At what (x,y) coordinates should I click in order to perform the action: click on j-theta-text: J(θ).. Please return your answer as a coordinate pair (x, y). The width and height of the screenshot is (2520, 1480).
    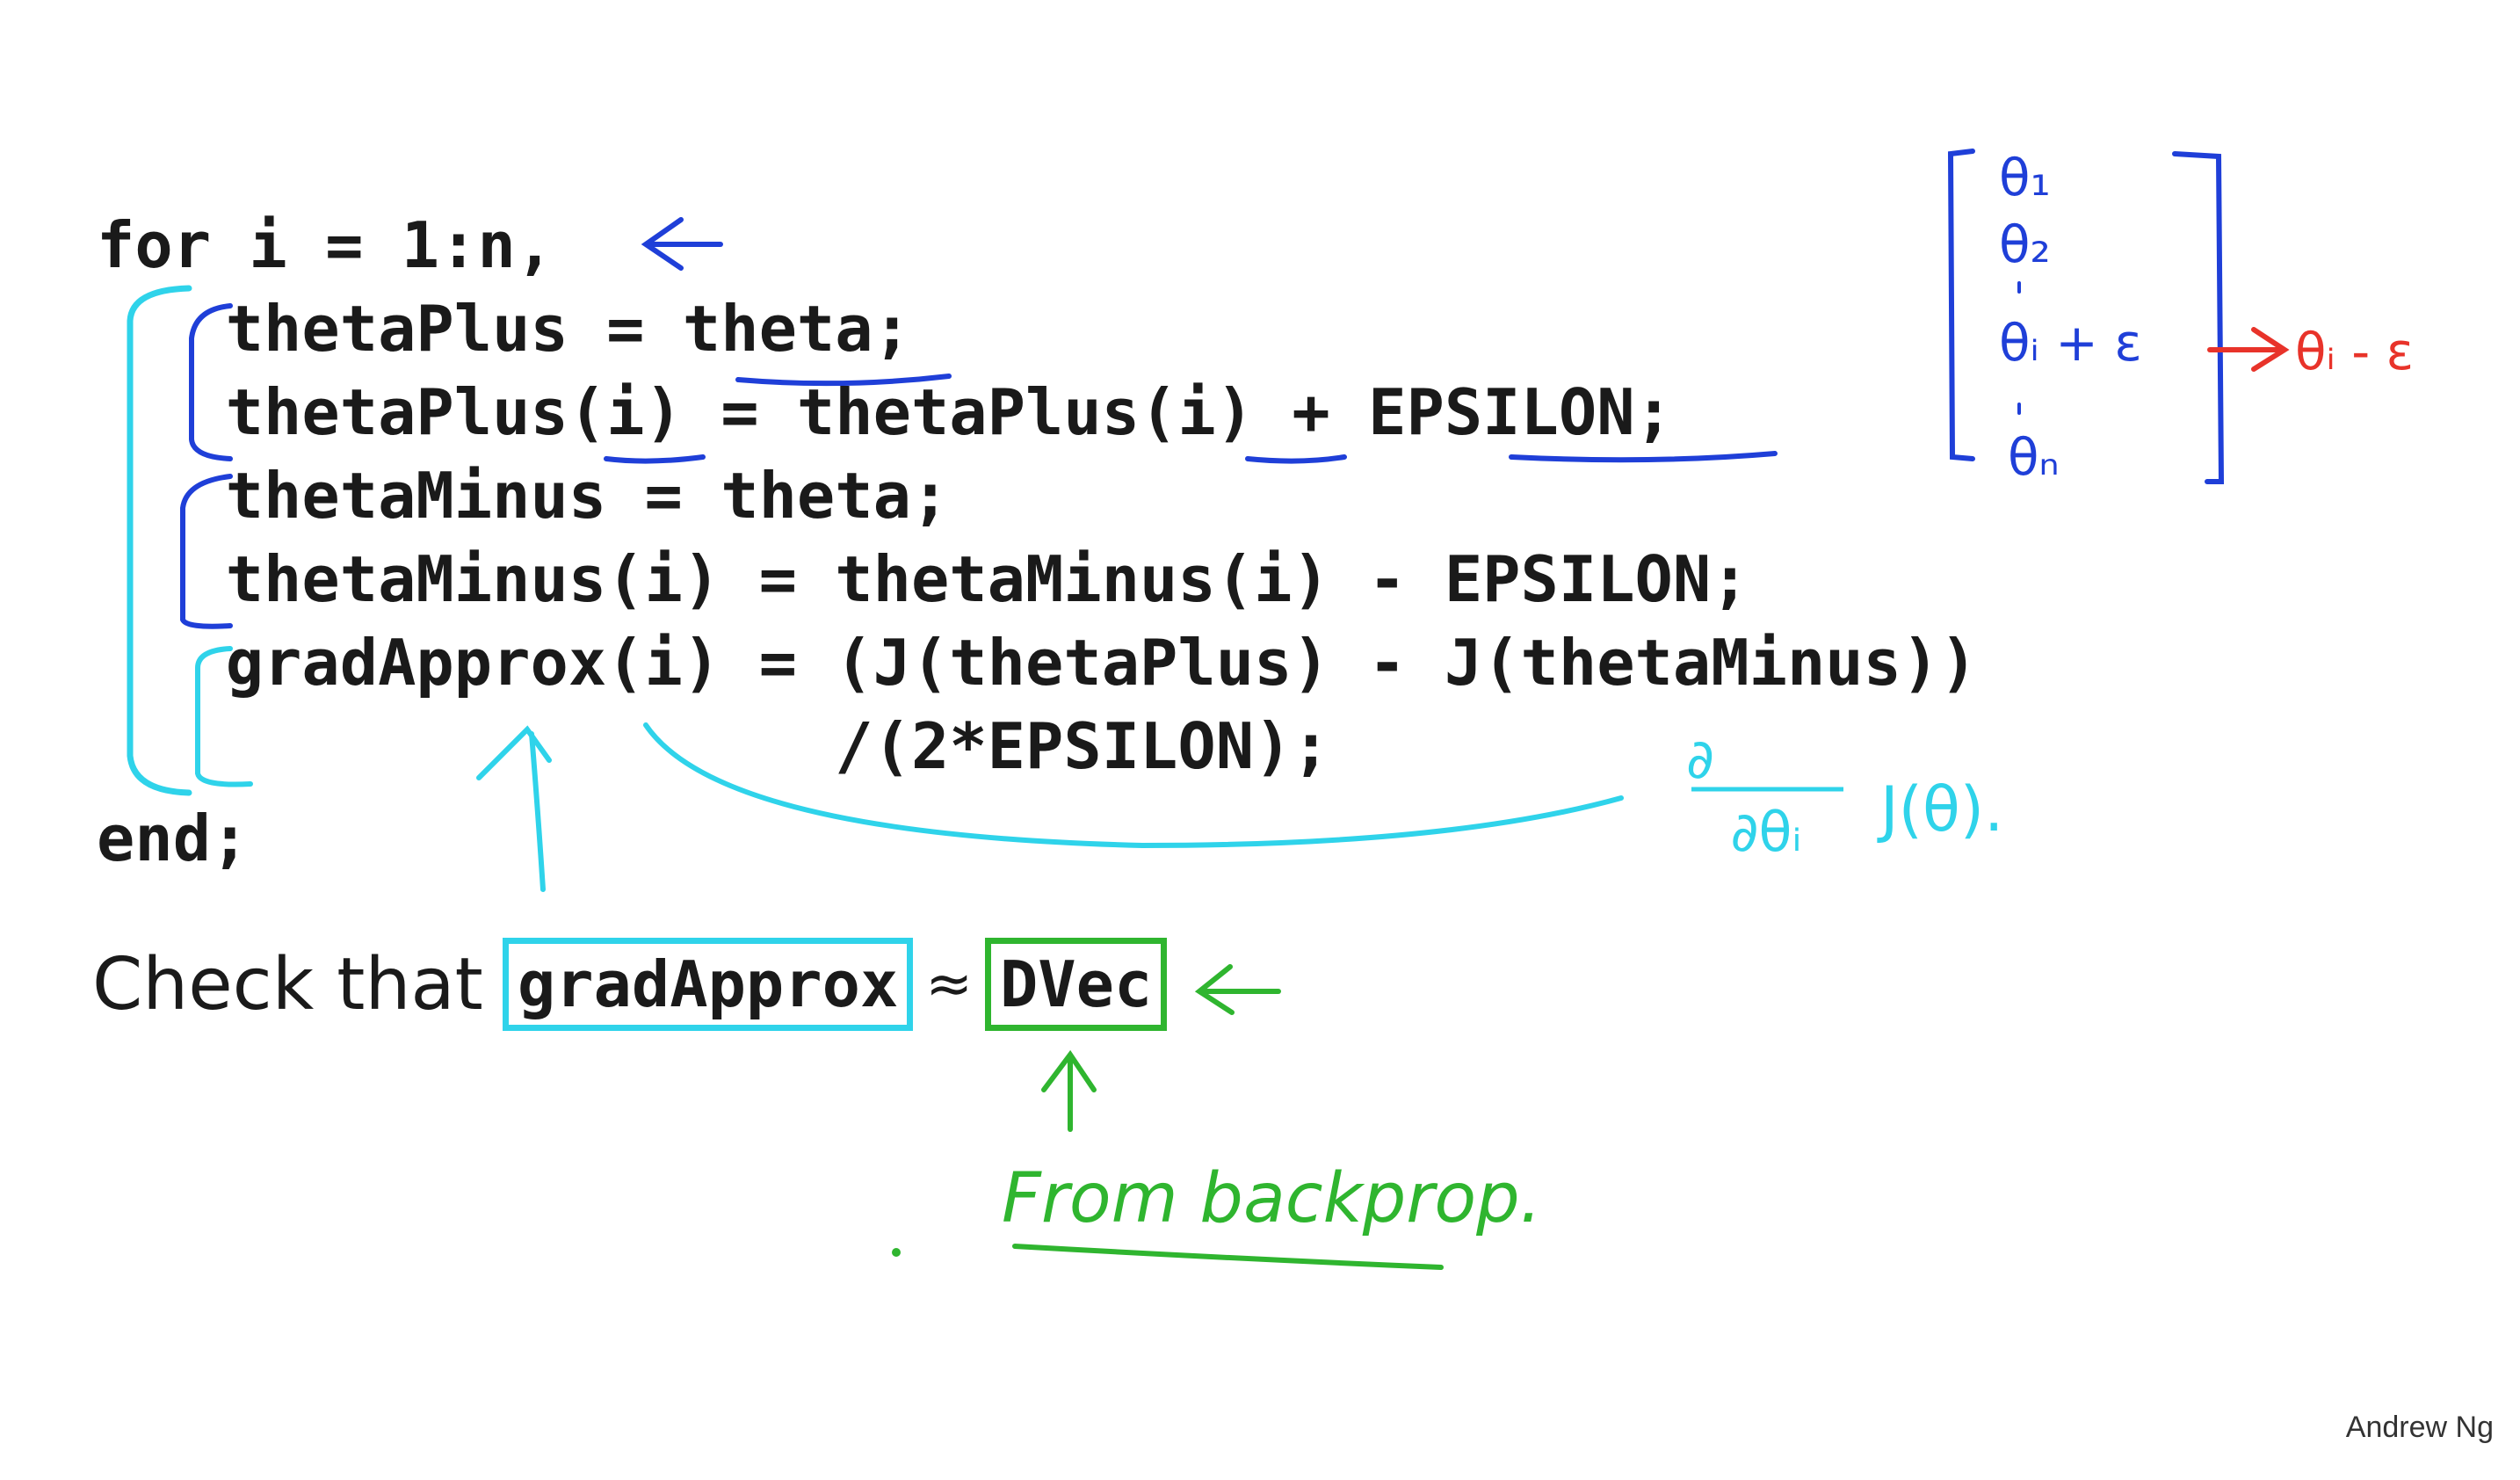
    Looking at the image, I should click on (1940, 809).